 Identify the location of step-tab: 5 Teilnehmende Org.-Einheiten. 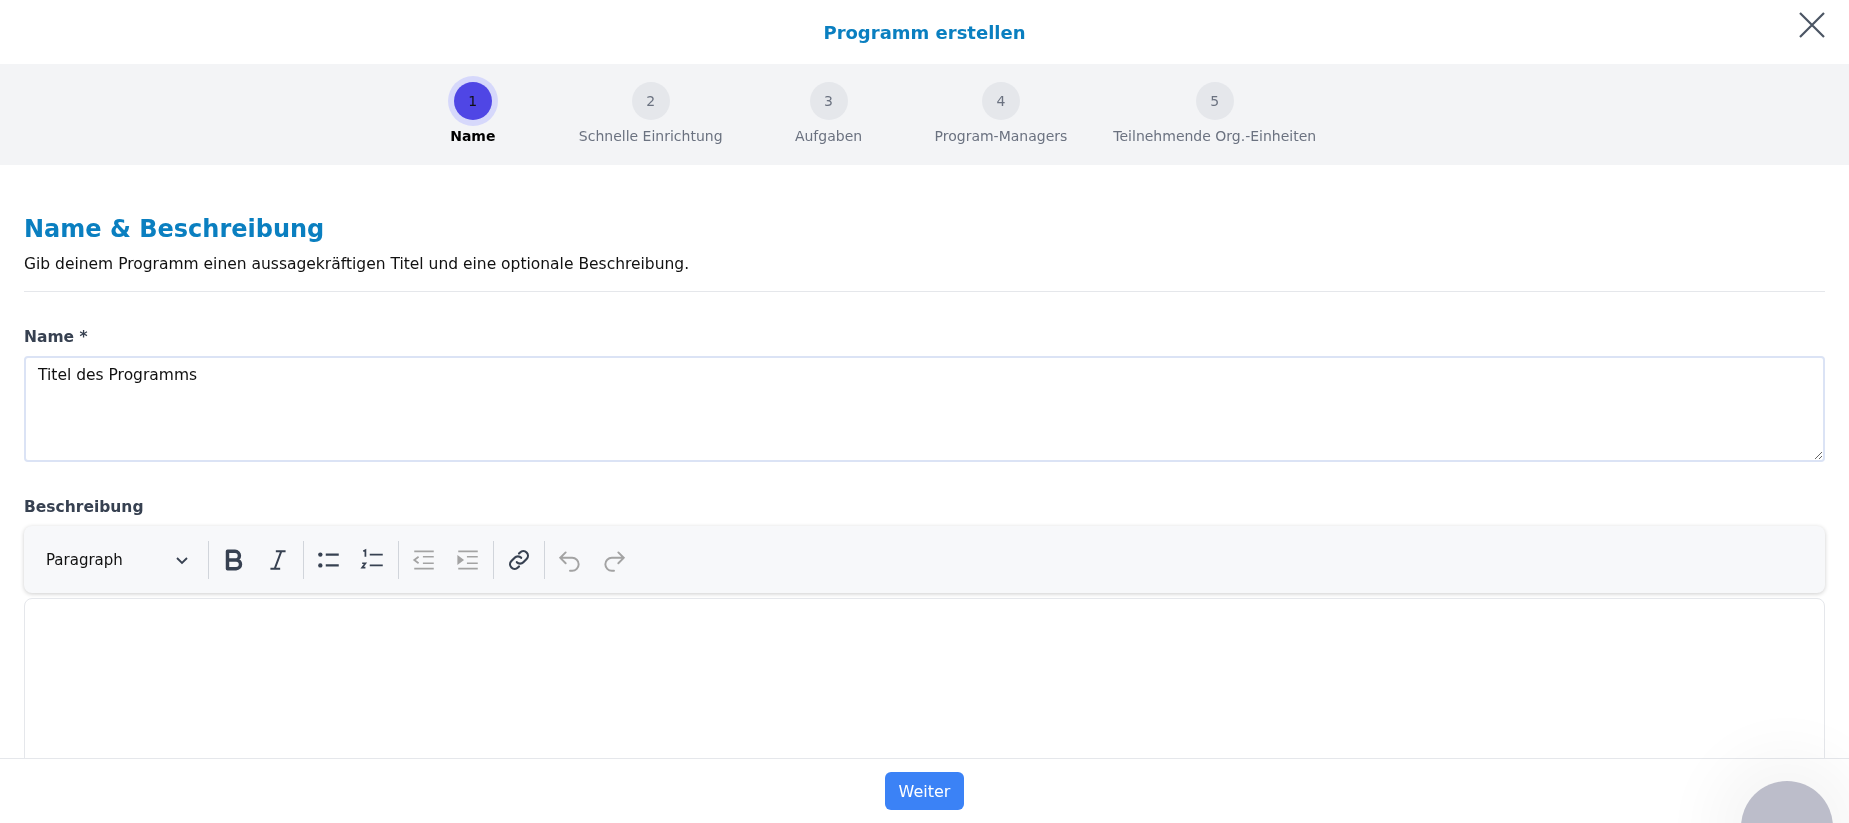
(1215, 113).